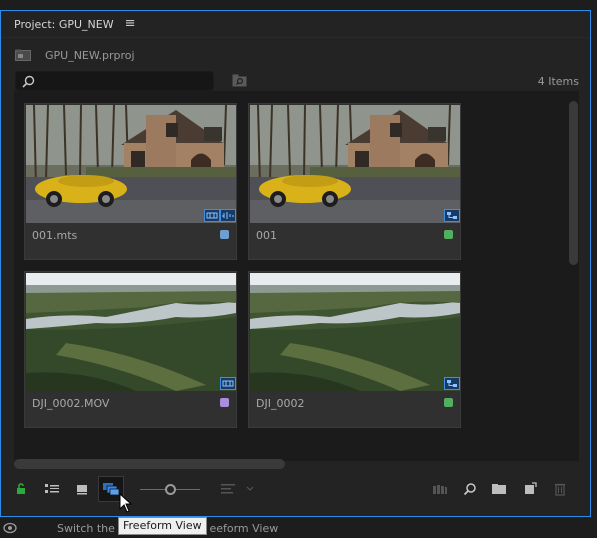  I want to click on sequence-tile: 001, so click(354, 181).